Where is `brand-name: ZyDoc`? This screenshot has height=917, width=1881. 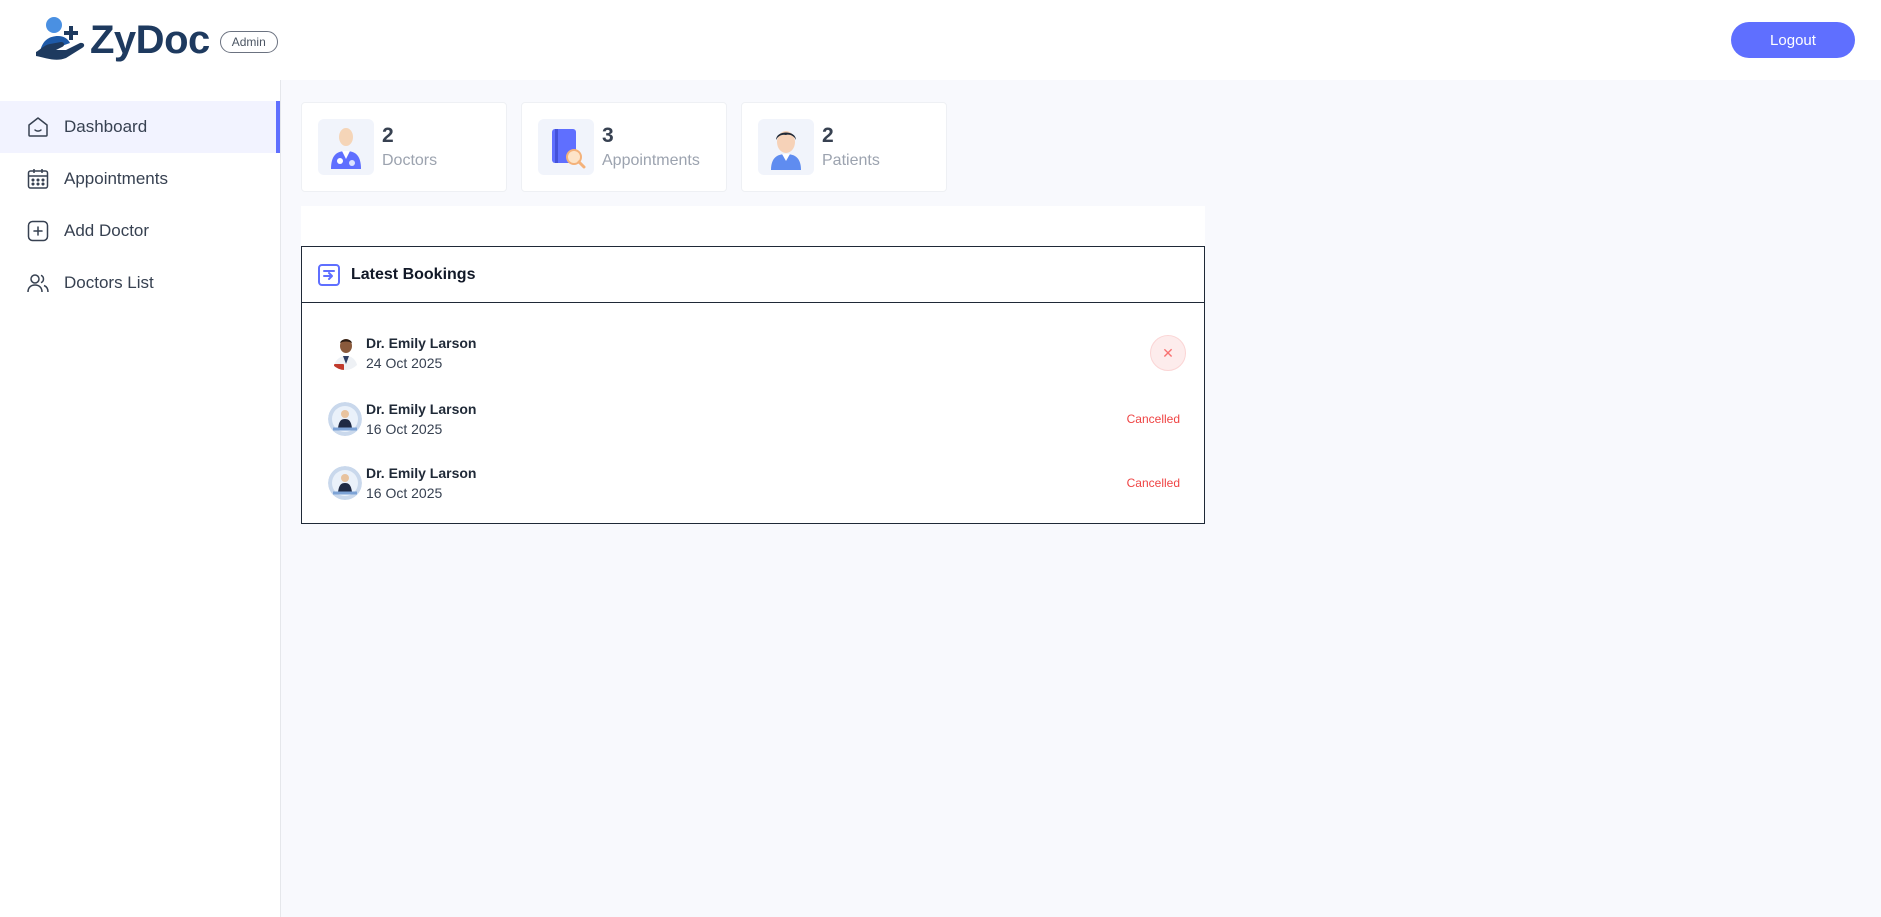
brand-name: ZyDoc is located at coordinates (150, 39).